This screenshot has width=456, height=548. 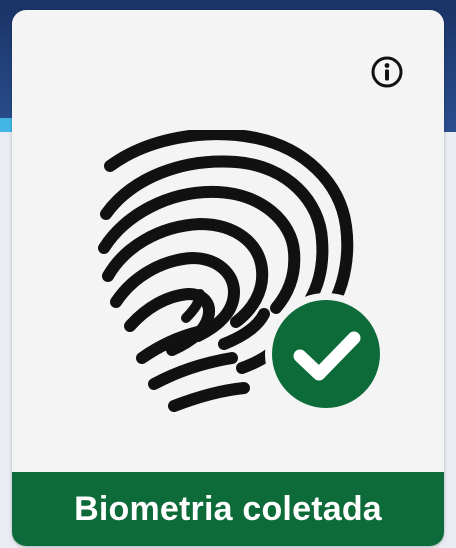 I want to click on status-bar: Biometria coletada, so click(x=228, y=509).